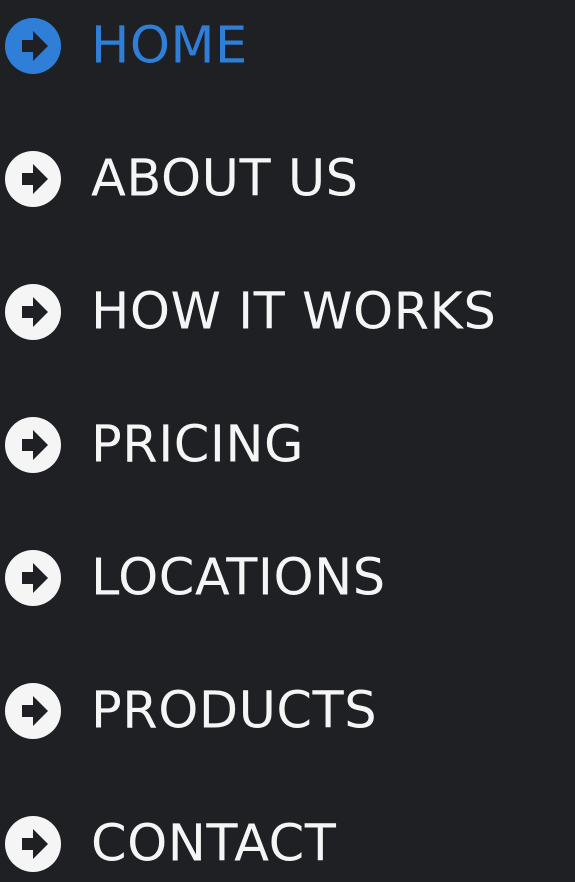 The image size is (575, 882). What do you see at coordinates (234, 711) in the screenshot?
I see `nav-item-label: PRODUCTS` at bounding box center [234, 711].